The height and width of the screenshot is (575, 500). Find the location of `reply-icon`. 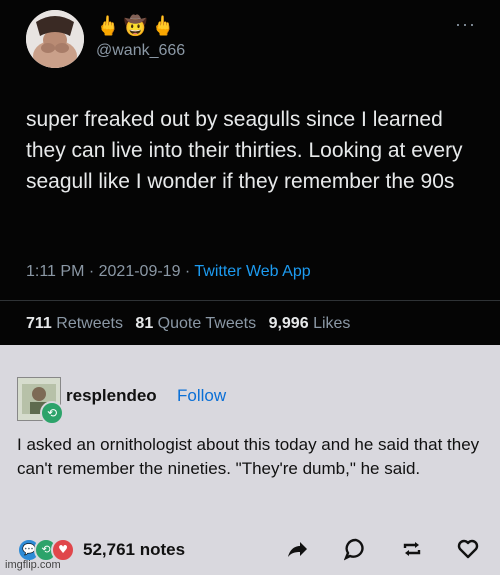

reply-icon is located at coordinates (355, 549).